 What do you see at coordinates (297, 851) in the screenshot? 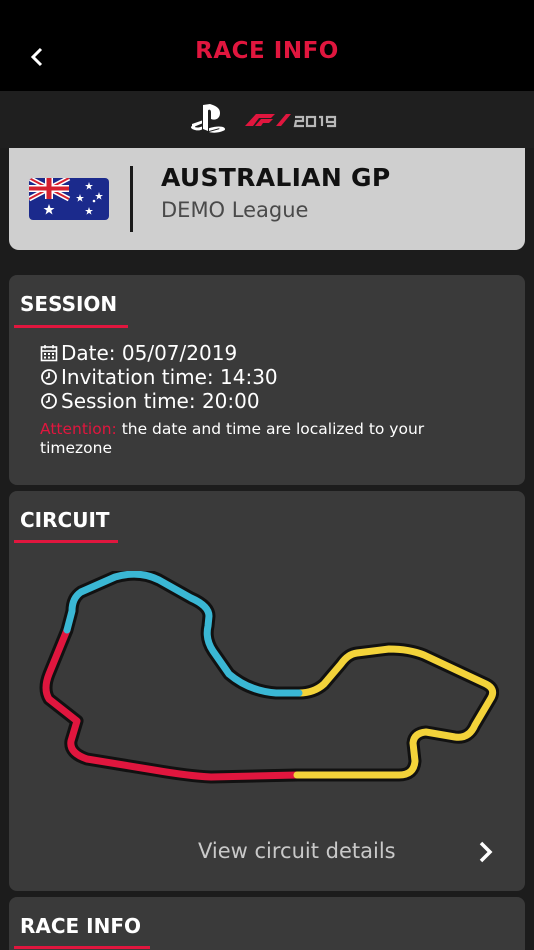
I see `view-circuit-details-label: View circuit details` at bounding box center [297, 851].